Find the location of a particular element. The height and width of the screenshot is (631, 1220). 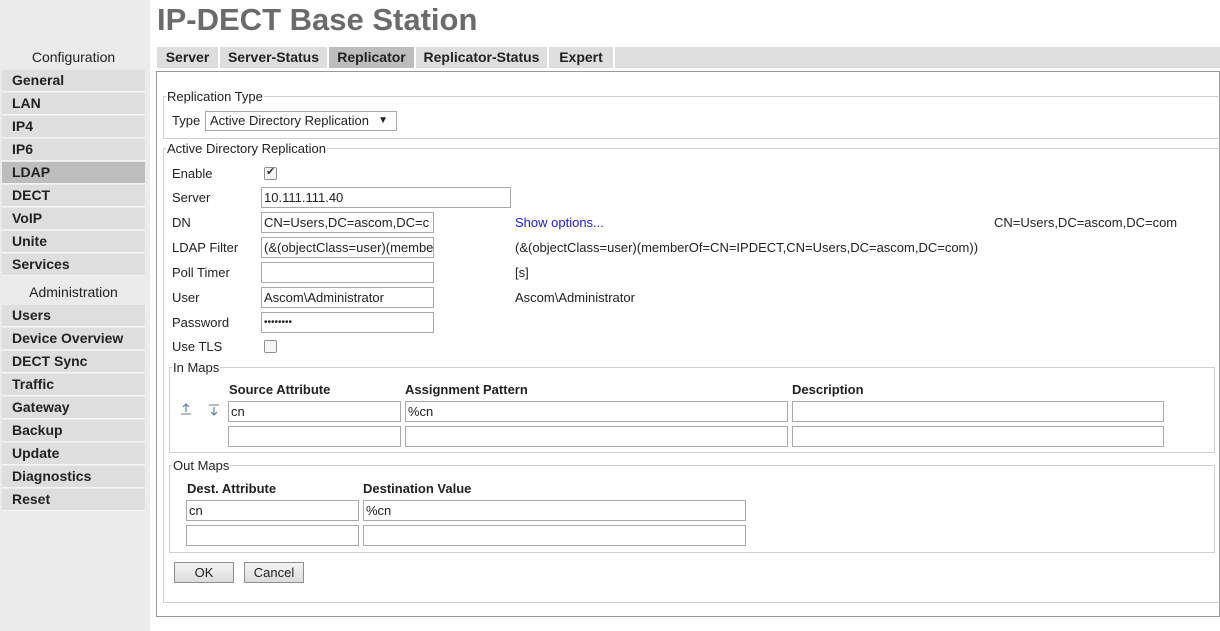

tab-expert: Expert is located at coordinates (582, 57).